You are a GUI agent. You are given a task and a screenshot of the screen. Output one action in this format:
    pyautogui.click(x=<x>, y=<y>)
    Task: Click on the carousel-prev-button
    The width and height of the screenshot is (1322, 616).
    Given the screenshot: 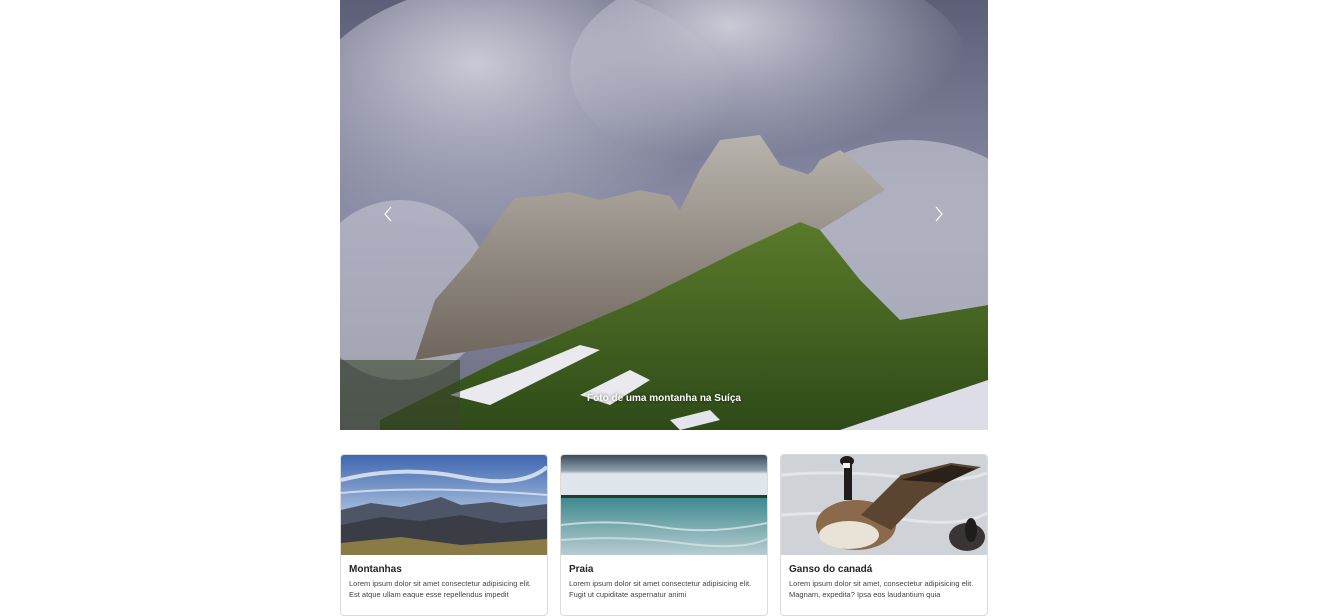 What is the action you would take?
    pyautogui.click(x=388, y=214)
    